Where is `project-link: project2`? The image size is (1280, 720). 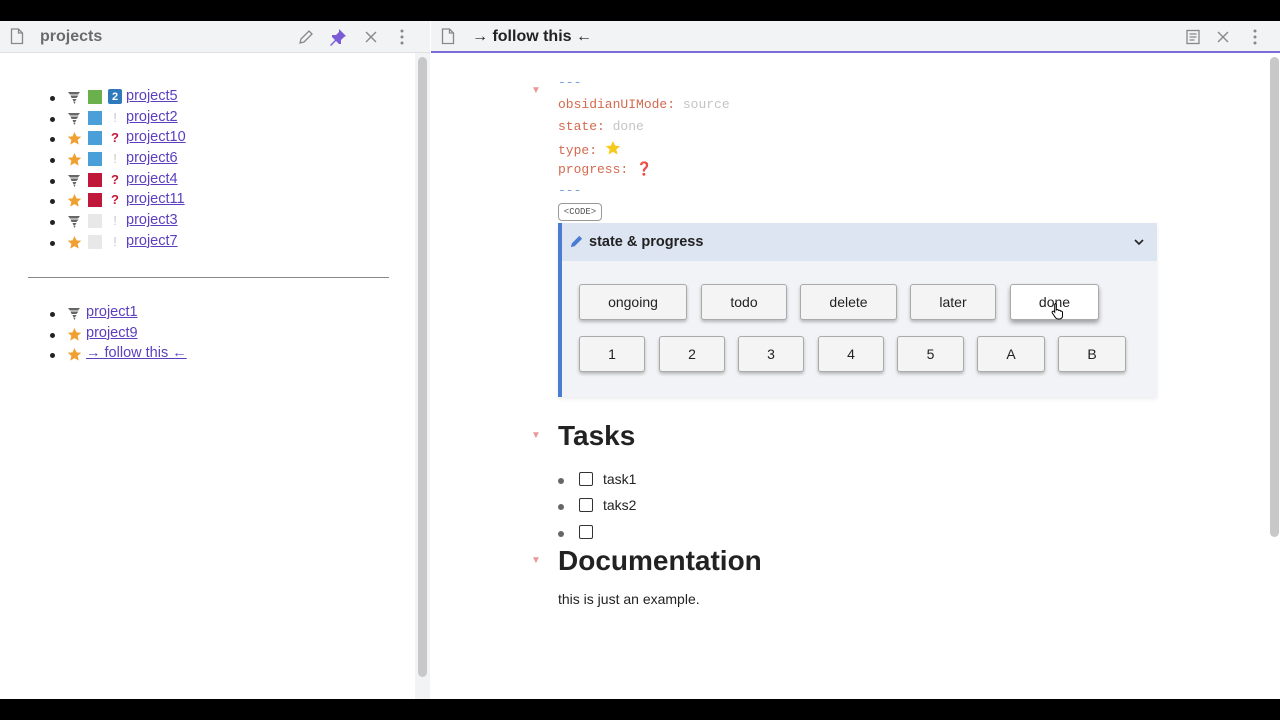
project-link: project2 is located at coordinates (152, 117).